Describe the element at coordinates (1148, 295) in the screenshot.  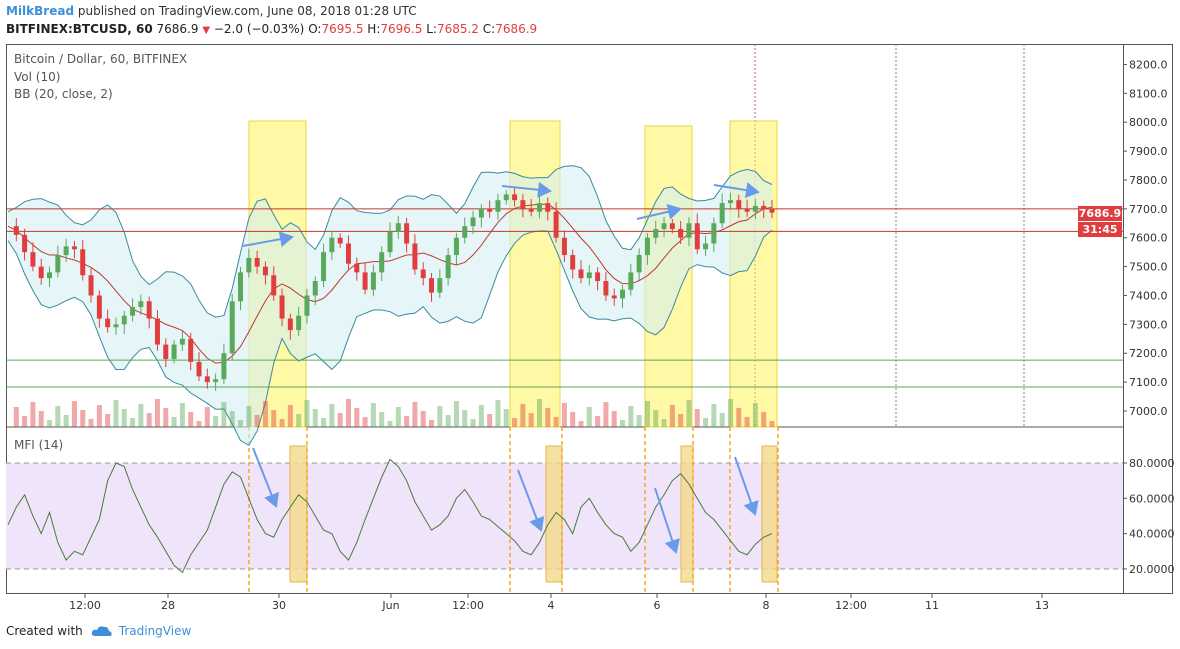
I see `price-tick-label: 7400.0` at that location.